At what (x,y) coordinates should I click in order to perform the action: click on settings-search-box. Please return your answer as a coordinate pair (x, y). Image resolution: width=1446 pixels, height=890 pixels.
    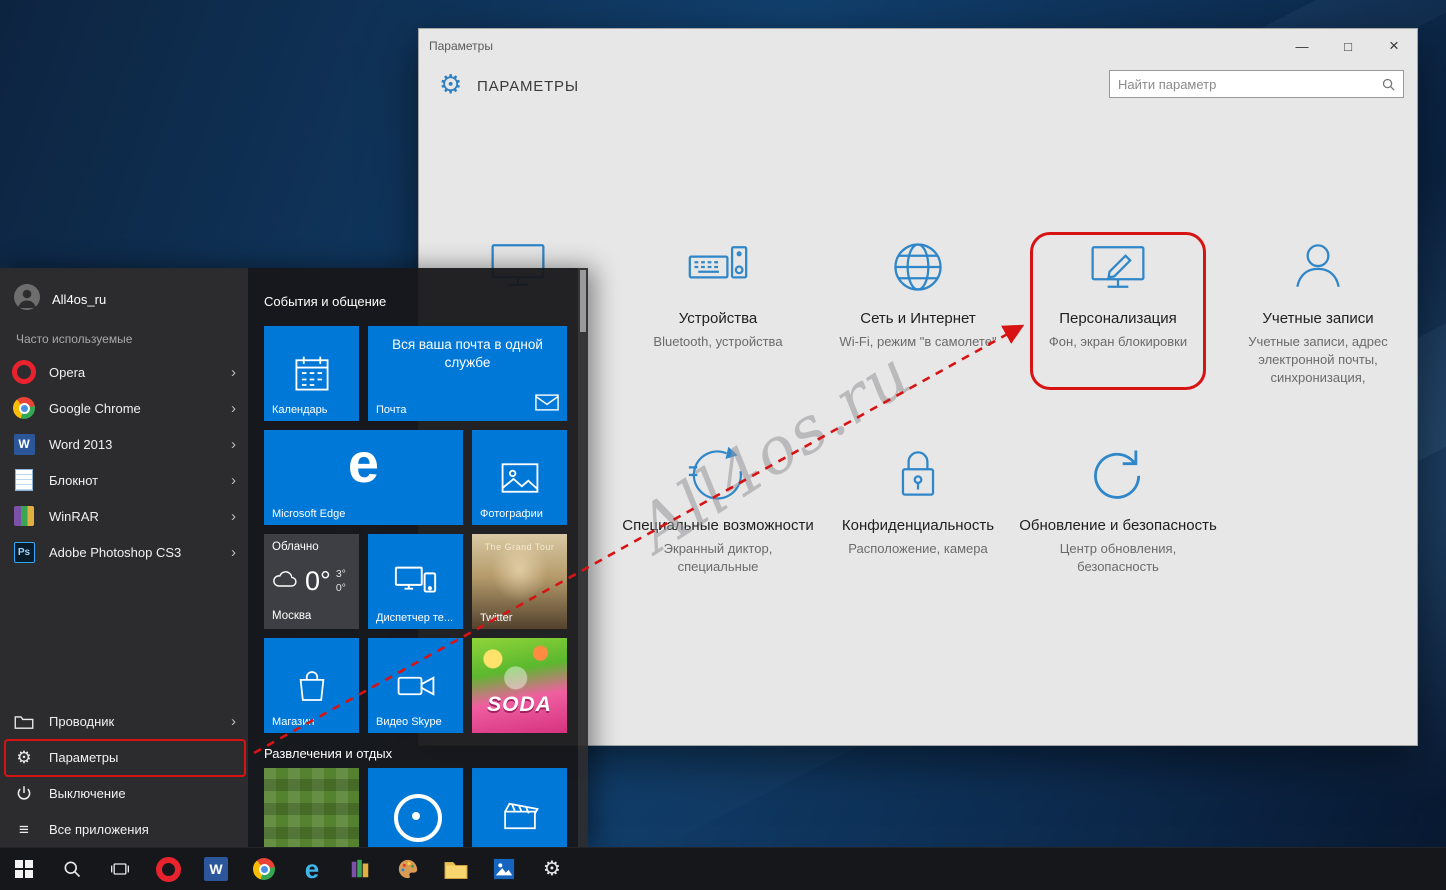
    Looking at the image, I should click on (1256, 84).